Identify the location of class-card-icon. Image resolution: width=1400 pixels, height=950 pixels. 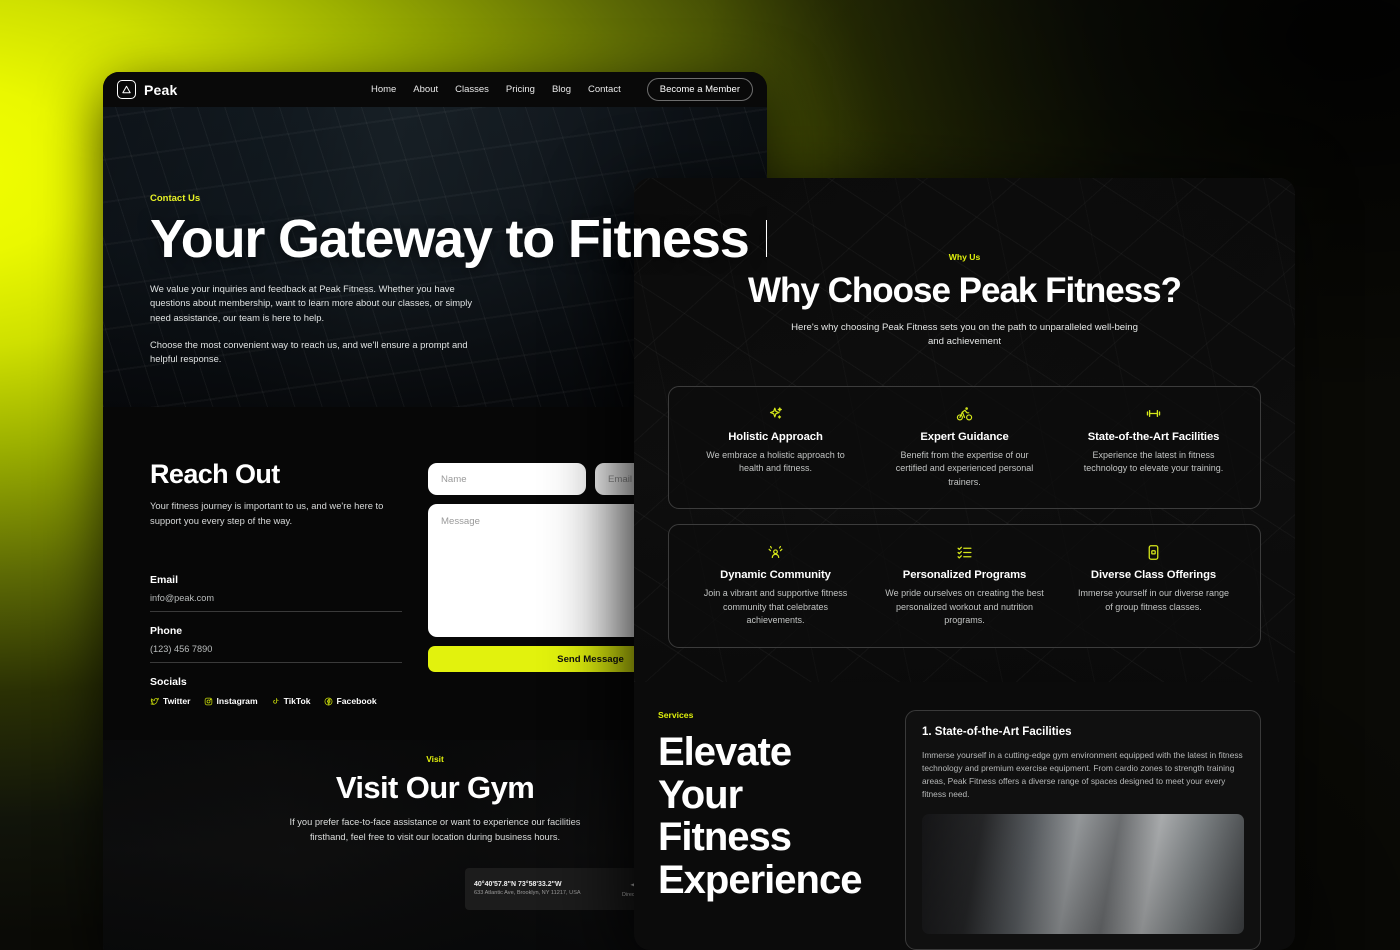
(1153, 552).